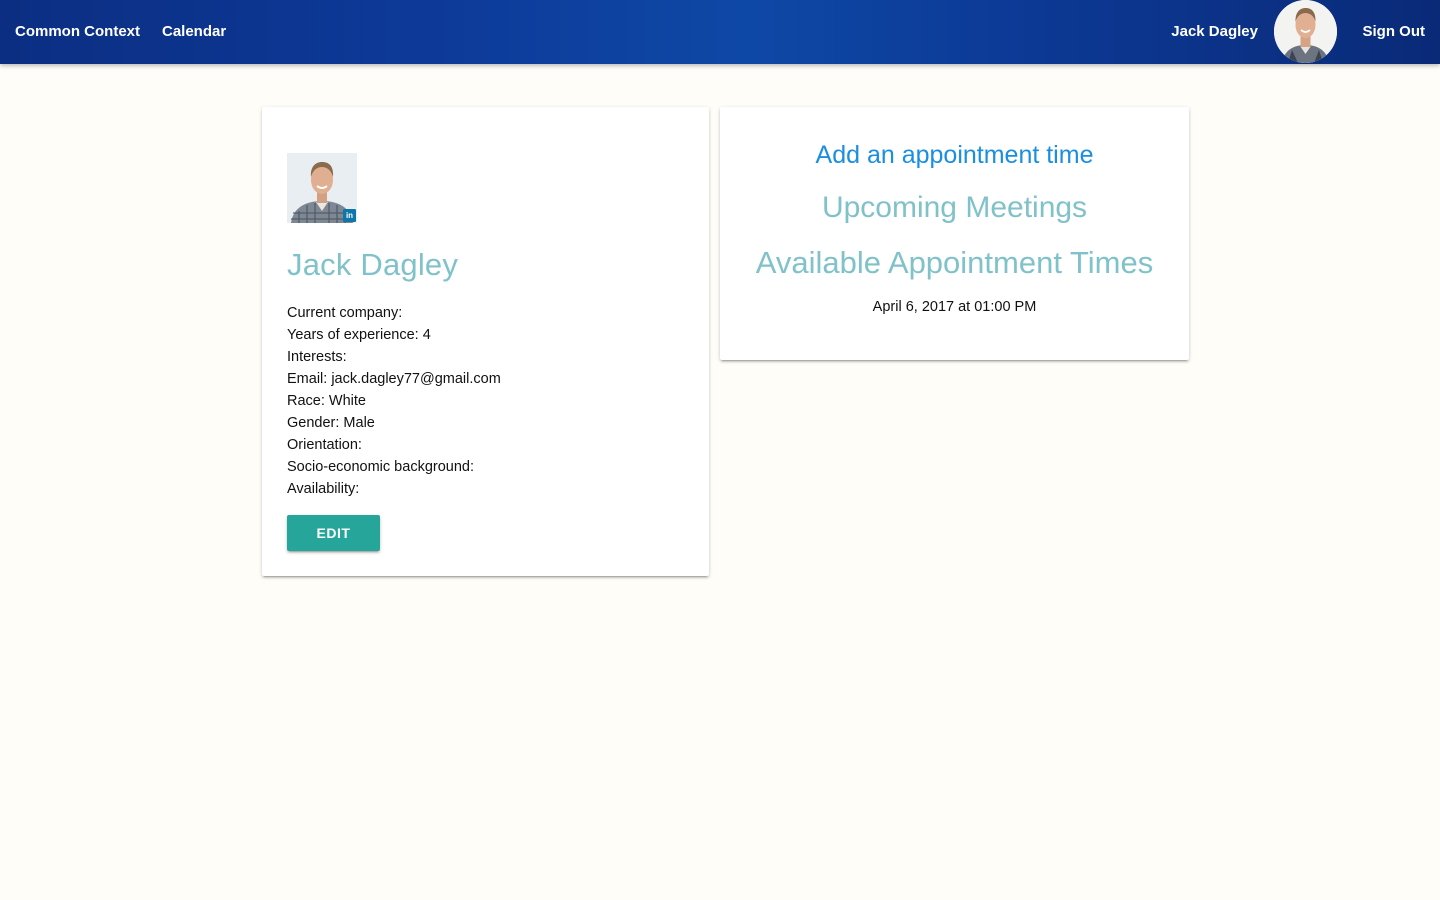 The height and width of the screenshot is (900, 1440). Describe the element at coordinates (323, 489) in the screenshot. I see `detail-availability: Availability:` at that location.